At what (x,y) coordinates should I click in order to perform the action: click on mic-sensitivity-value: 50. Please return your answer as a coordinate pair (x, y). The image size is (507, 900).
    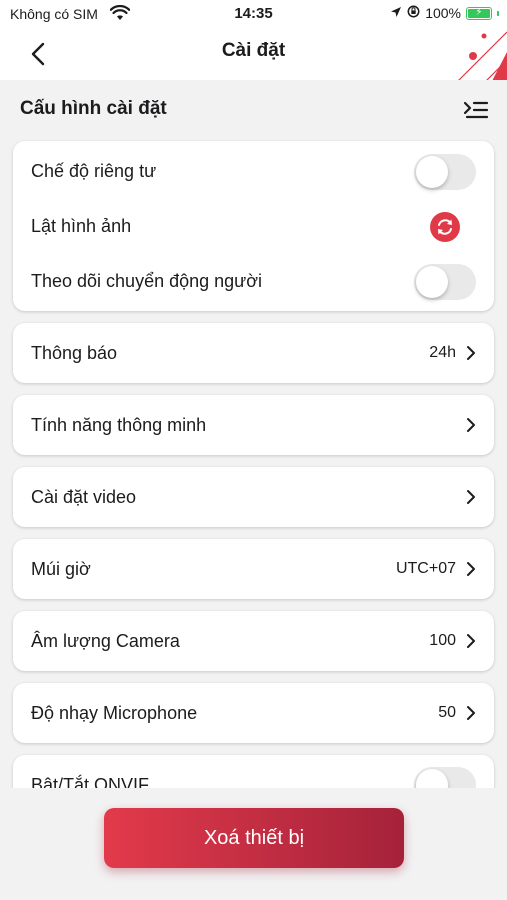
    Looking at the image, I should click on (447, 712).